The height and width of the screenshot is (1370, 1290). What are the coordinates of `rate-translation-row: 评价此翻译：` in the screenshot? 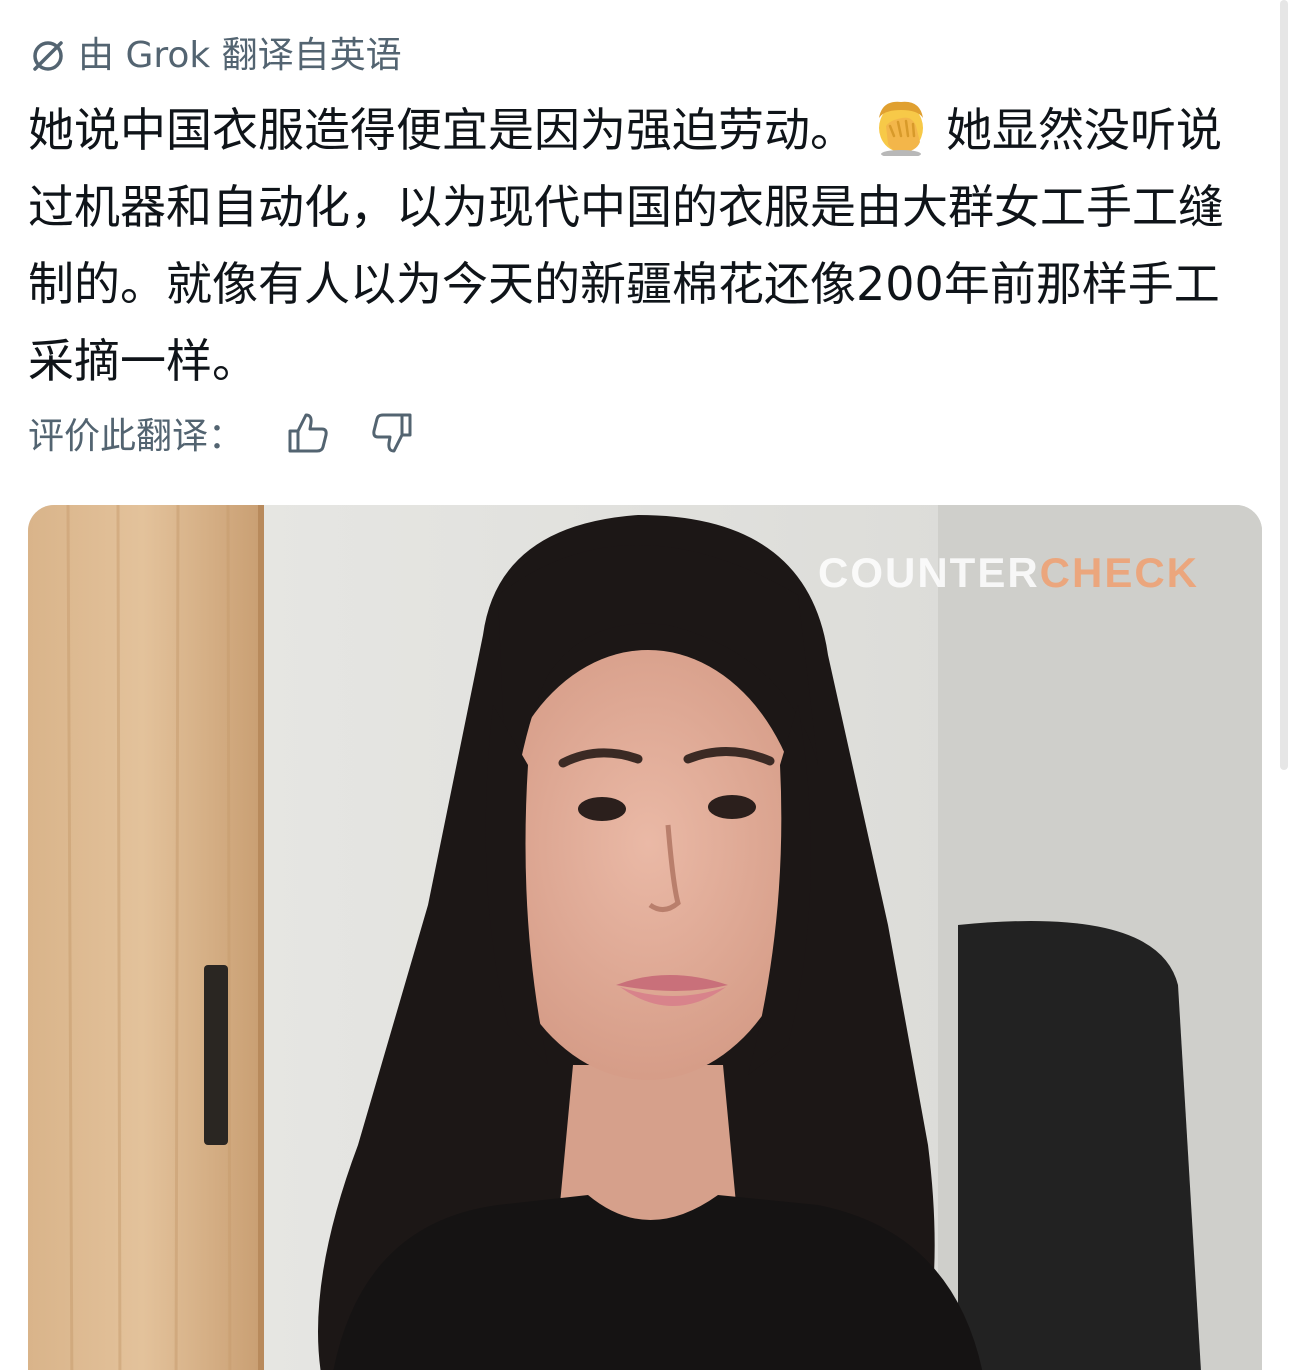 It's located at (240, 433).